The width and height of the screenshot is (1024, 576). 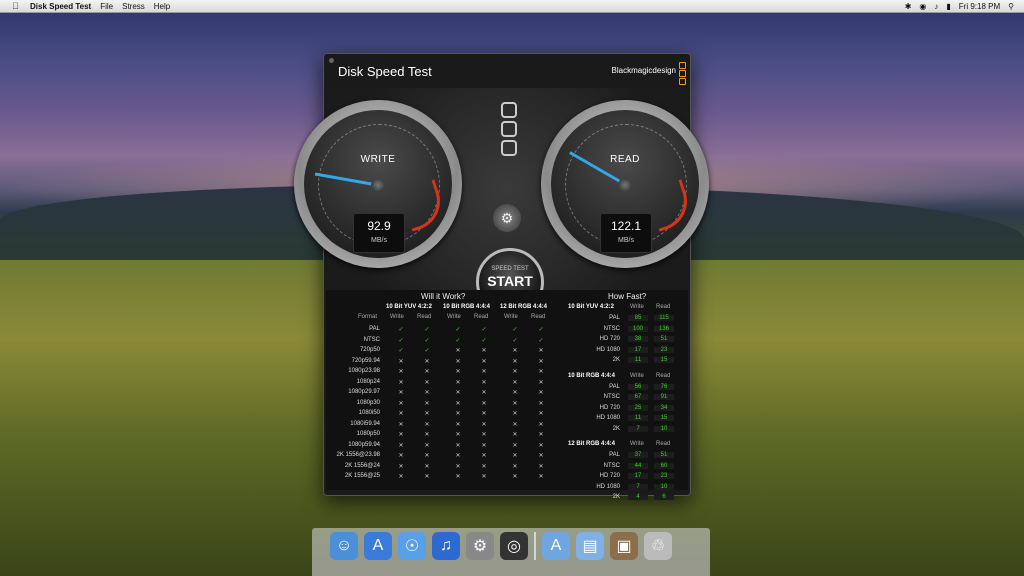 What do you see at coordinates (378, 546) in the screenshot?
I see `app-store-icon: A` at bounding box center [378, 546].